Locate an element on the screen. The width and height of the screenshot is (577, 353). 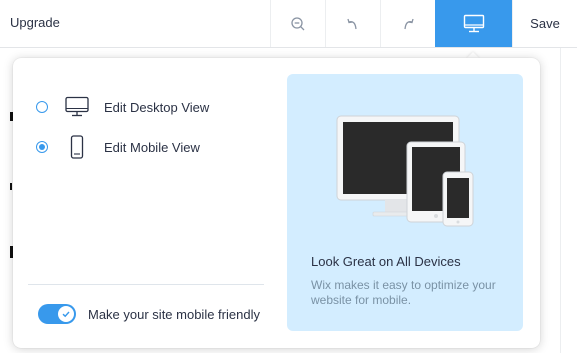
canvas-guide-line is located at coordinates (560, 200).